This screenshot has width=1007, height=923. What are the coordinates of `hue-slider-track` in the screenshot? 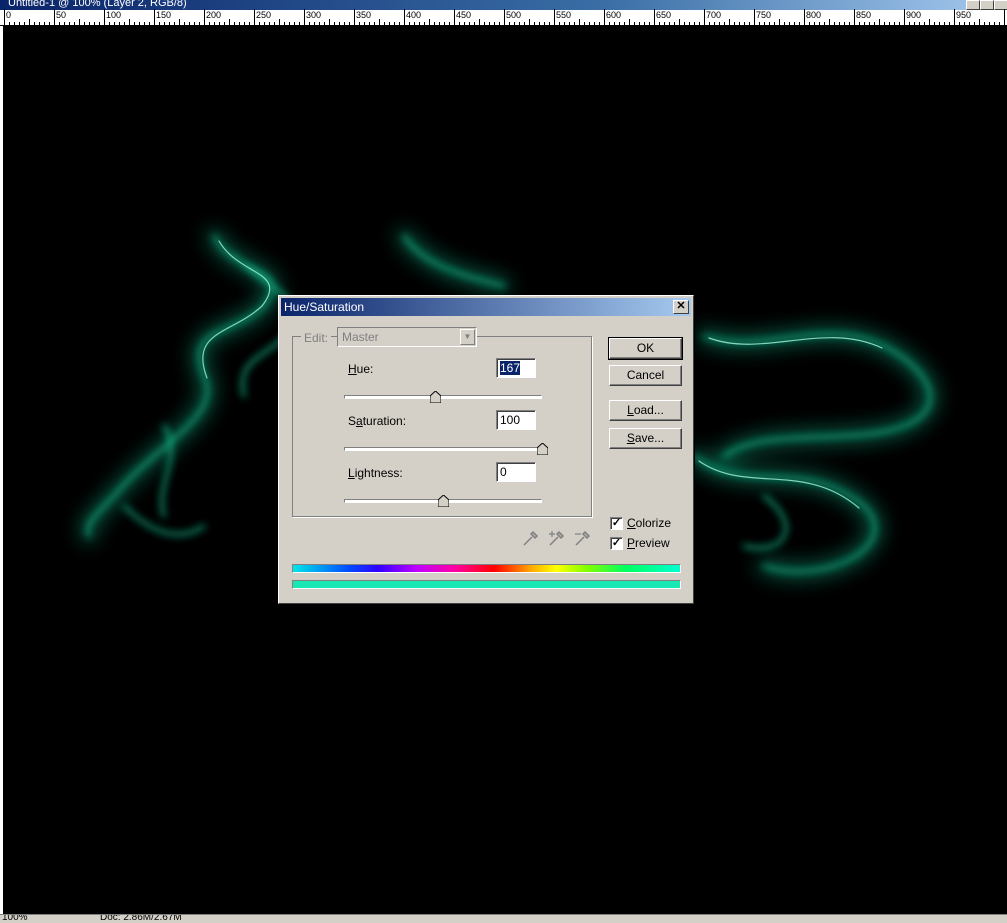 It's located at (443, 397).